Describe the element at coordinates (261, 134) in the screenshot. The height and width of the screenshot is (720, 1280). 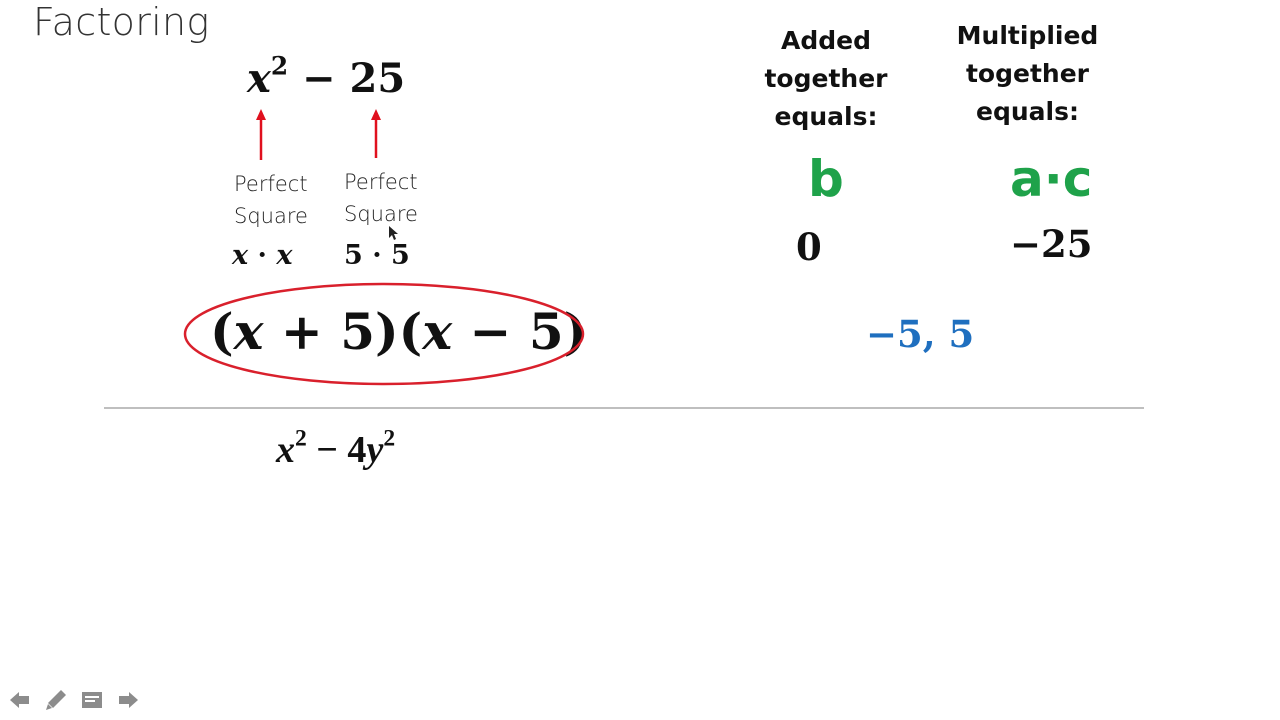
I see `arrow-left` at that location.